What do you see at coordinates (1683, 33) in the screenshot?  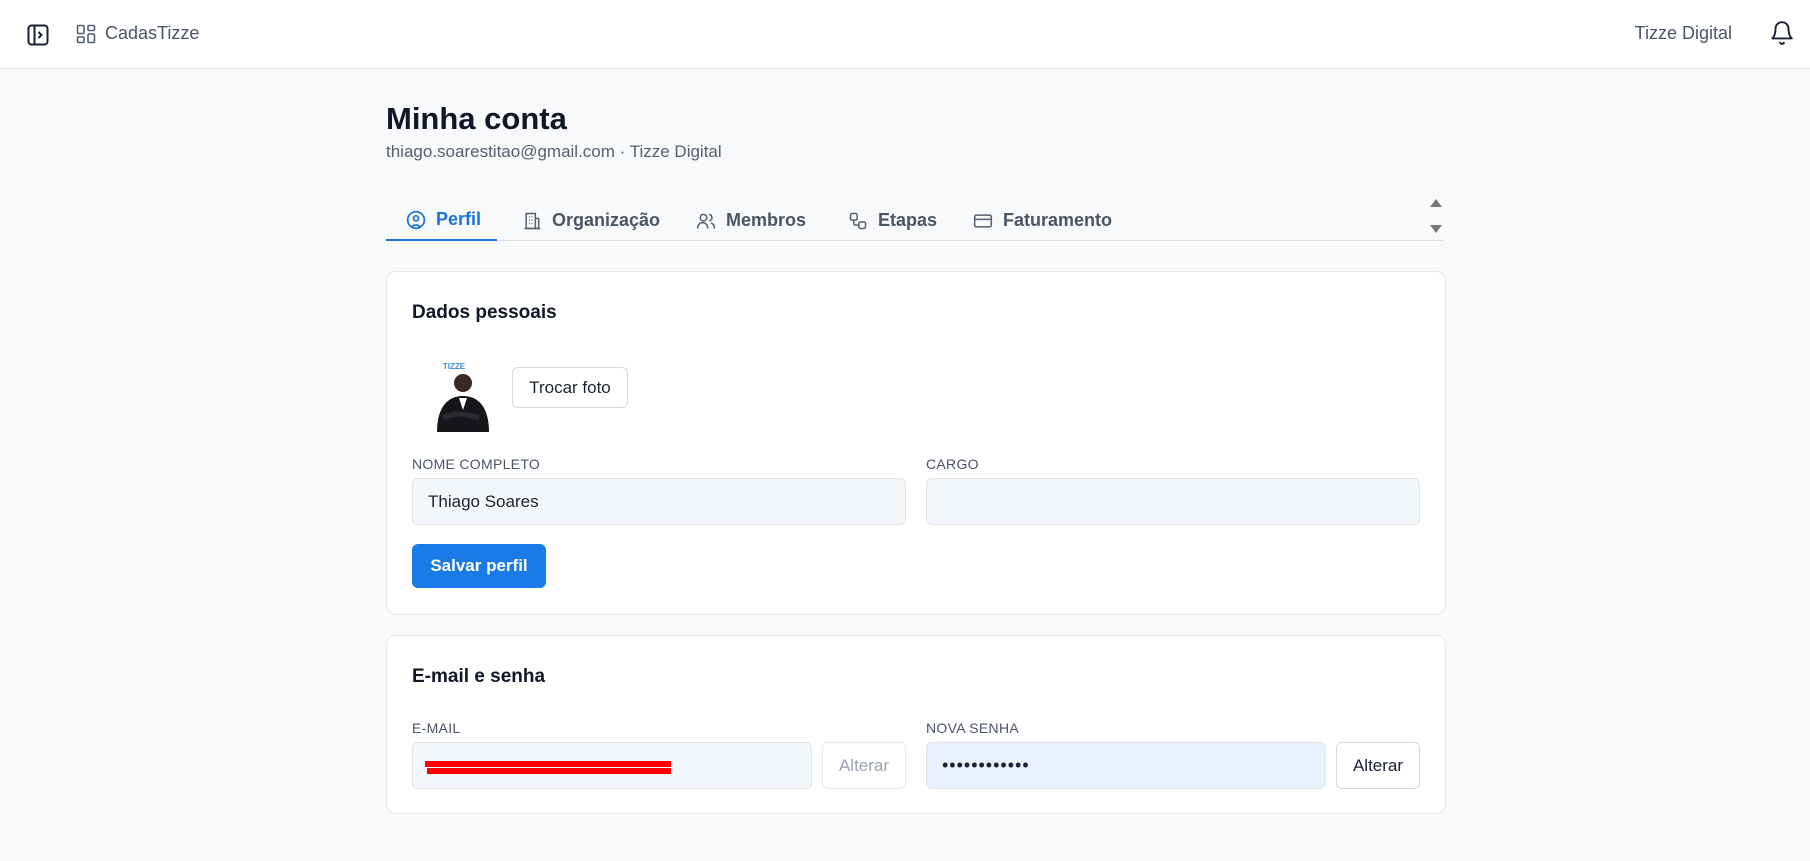 I see `organization-name: Tizze Digital` at bounding box center [1683, 33].